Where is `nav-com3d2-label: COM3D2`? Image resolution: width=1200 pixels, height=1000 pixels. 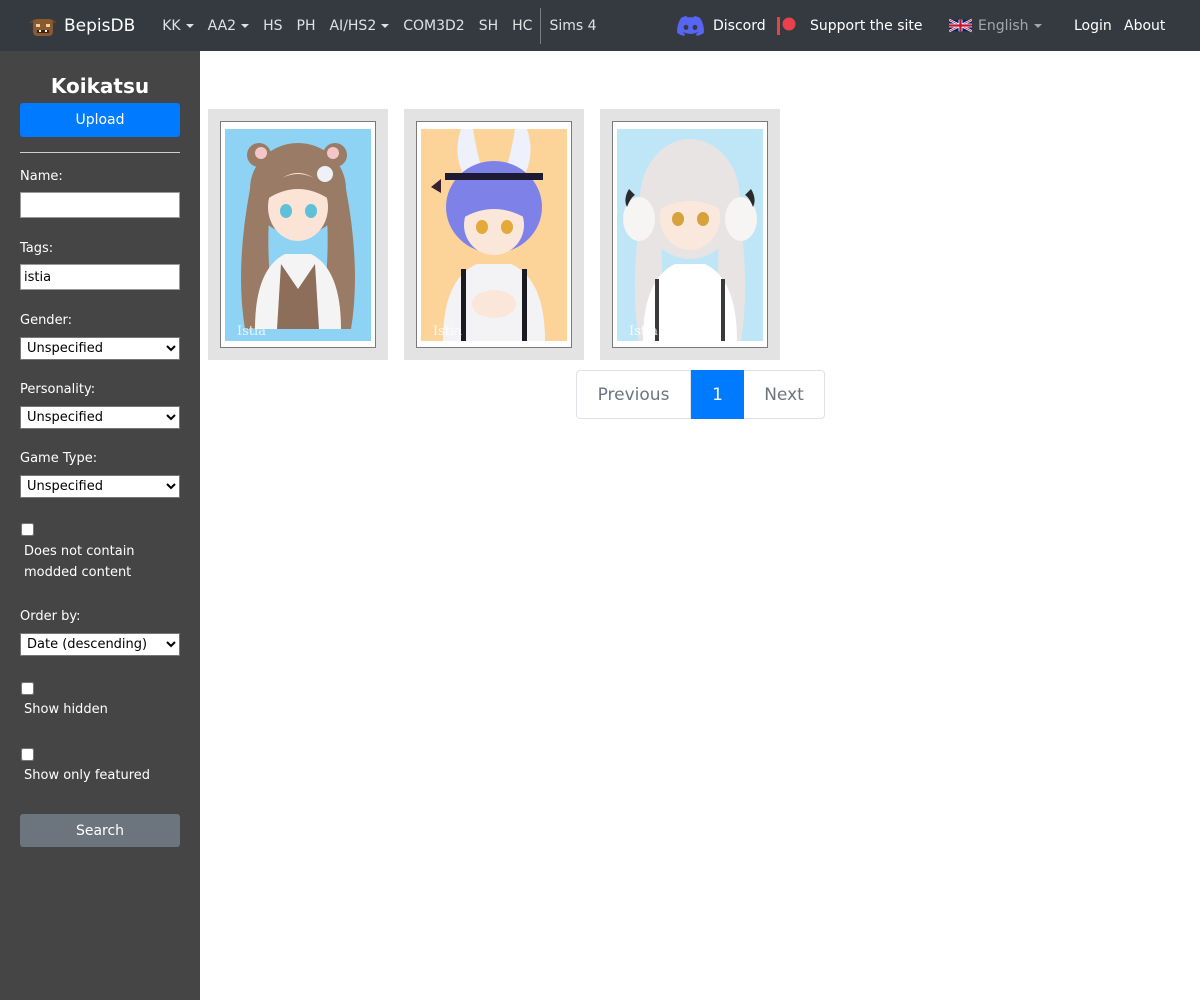
nav-com3d2-label: COM3D2 is located at coordinates (434, 25).